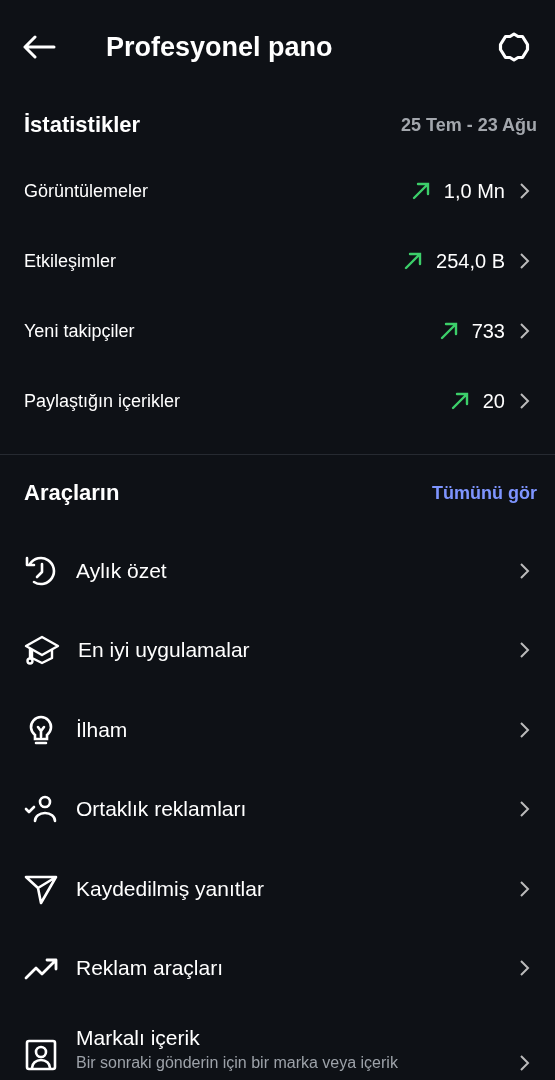 This screenshot has height=1080, width=555. What do you see at coordinates (277, 889) in the screenshot?
I see `tool-item: Kaydedilmiş yanıtlar` at bounding box center [277, 889].